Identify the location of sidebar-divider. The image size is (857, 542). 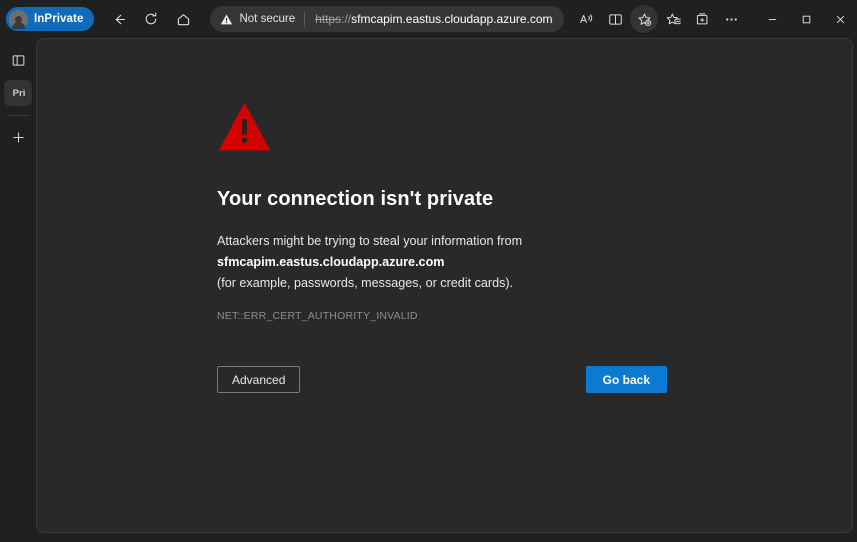
(18, 115).